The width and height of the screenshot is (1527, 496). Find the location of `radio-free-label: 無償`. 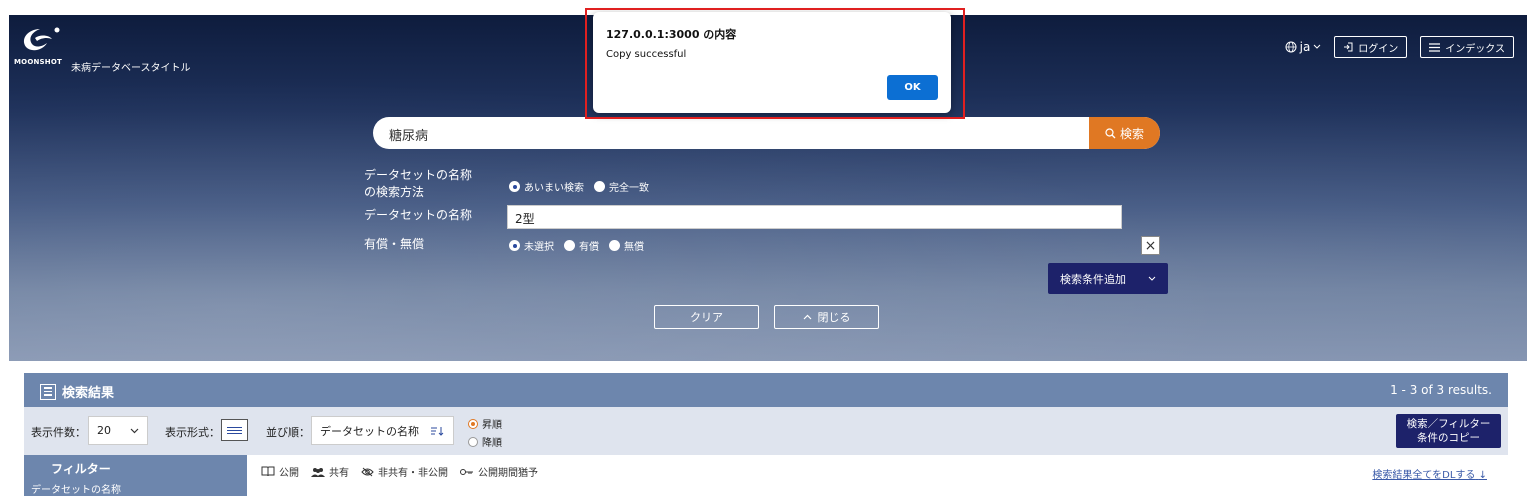

radio-free-label: 無償 is located at coordinates (634, 247).